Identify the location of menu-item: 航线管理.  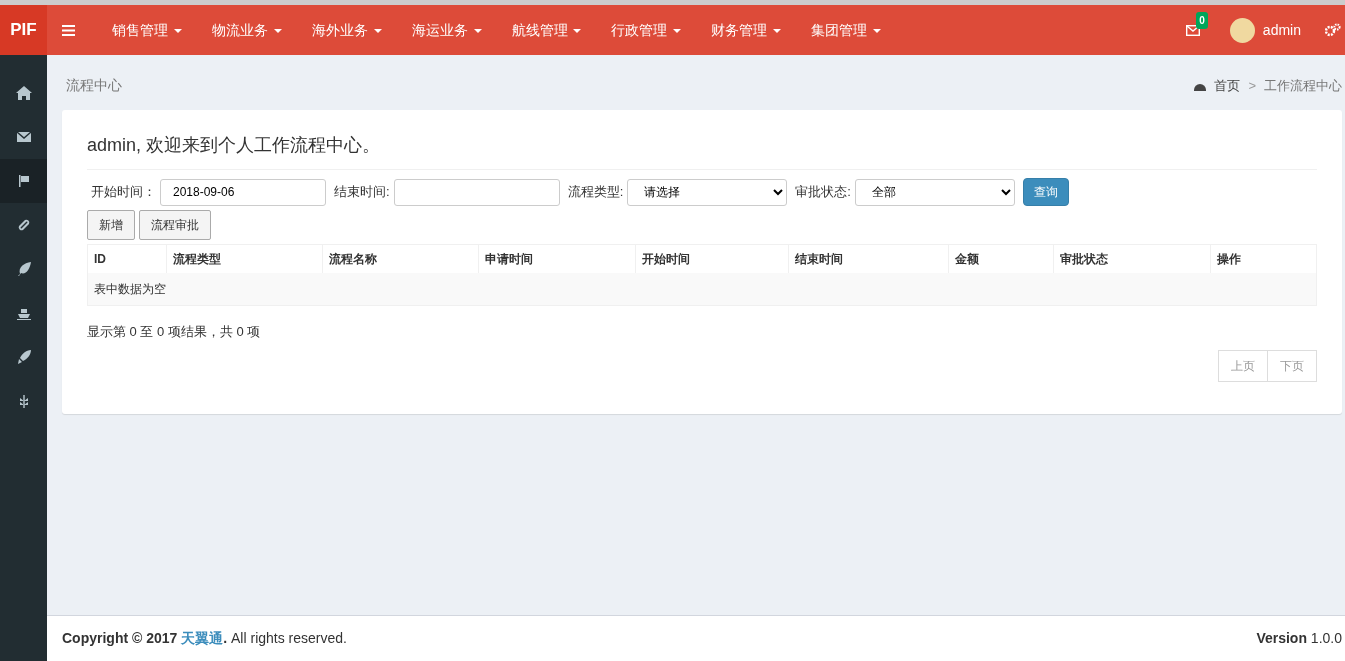
(546, 30).